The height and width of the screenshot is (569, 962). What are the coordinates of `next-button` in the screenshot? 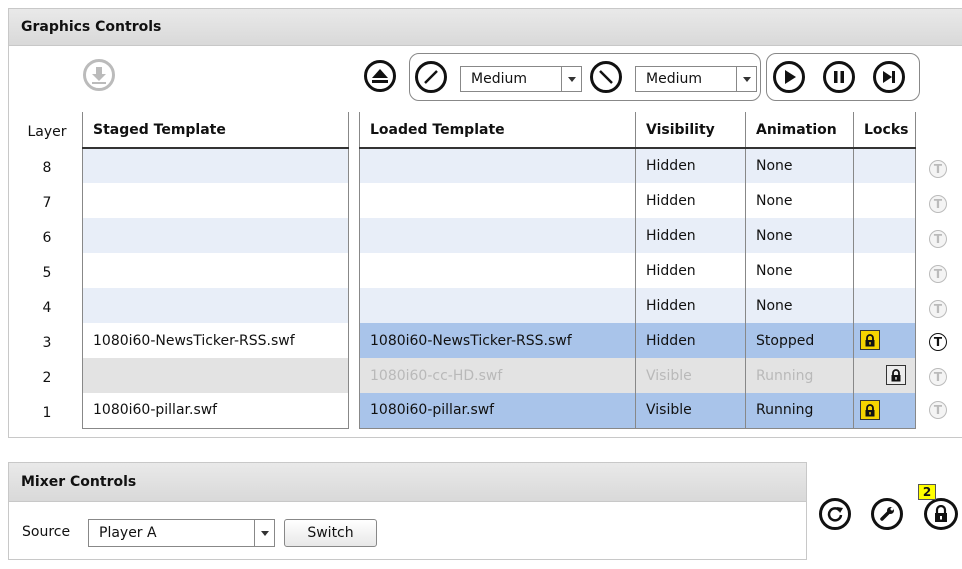 It's located at (889, 77).